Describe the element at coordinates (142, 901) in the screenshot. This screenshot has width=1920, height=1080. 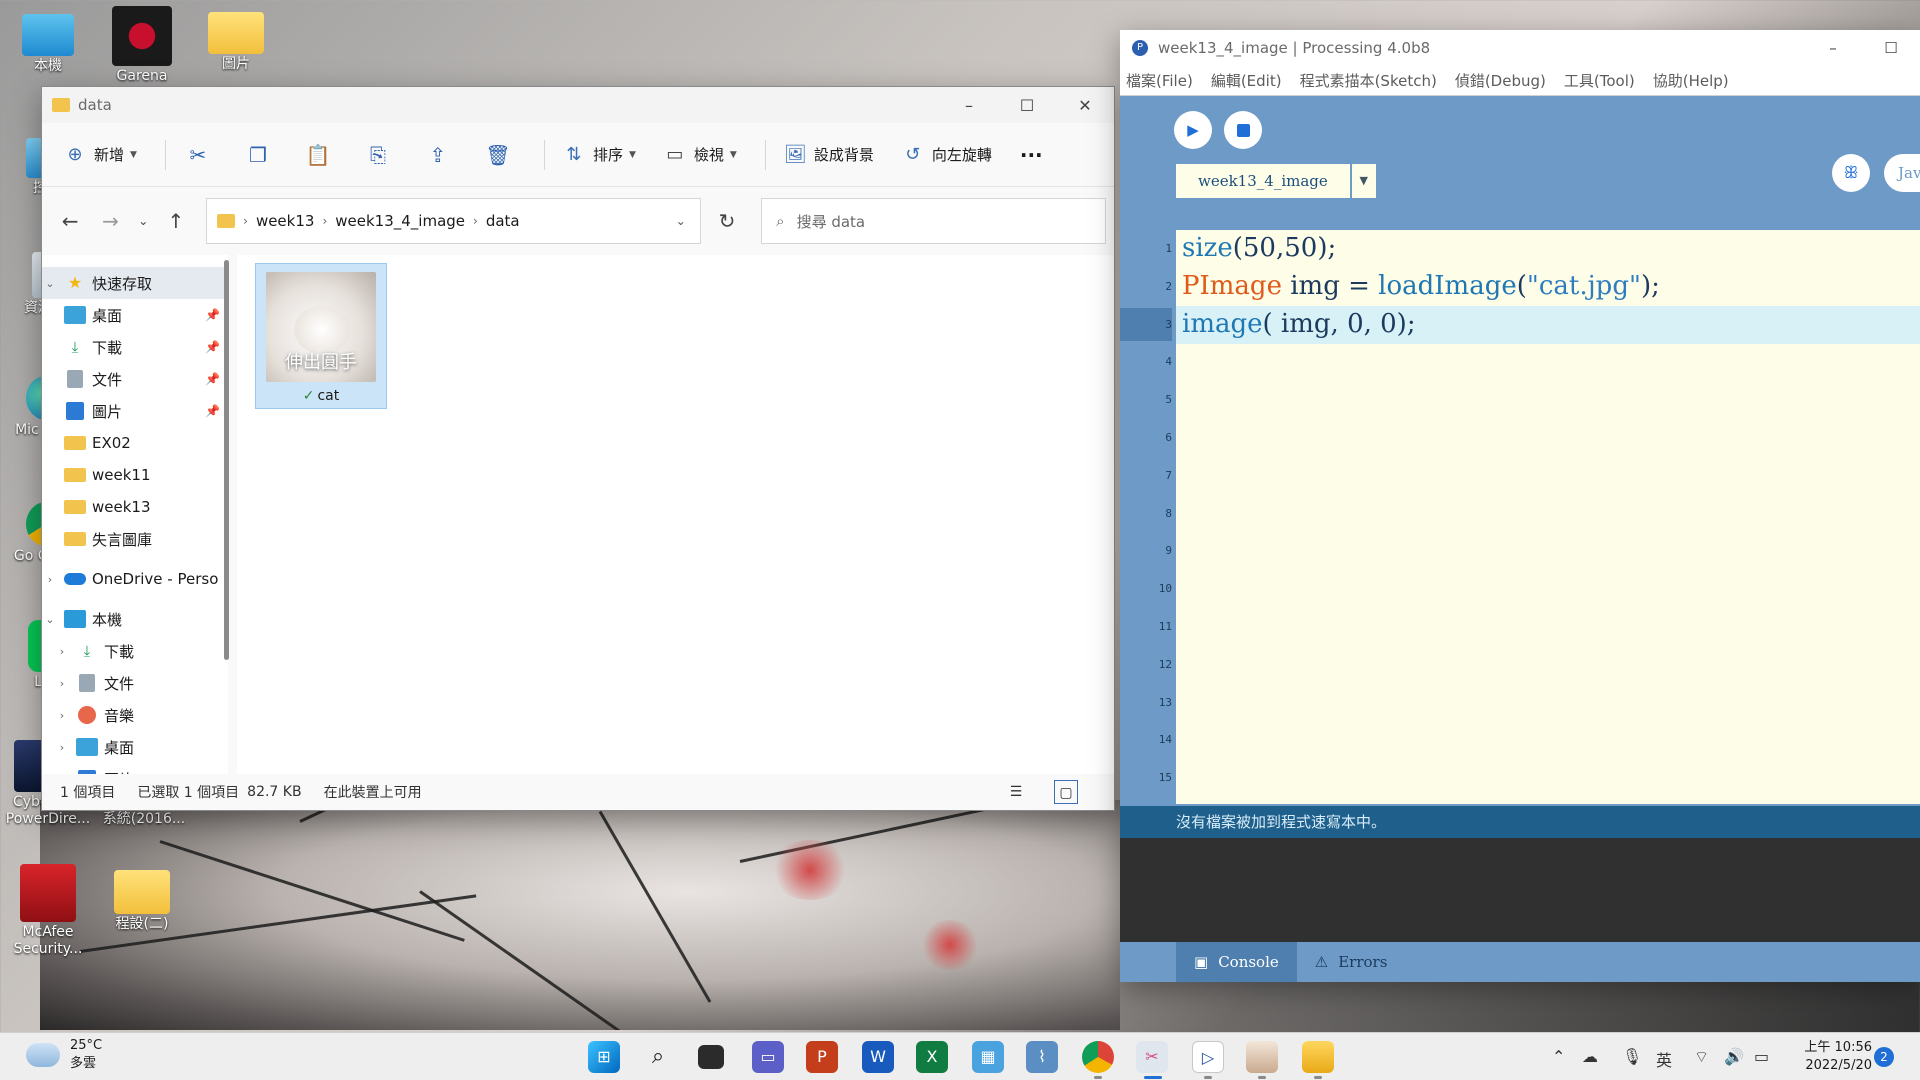
I see `desktop-icon-course-folder: 程設(二)` at that location.